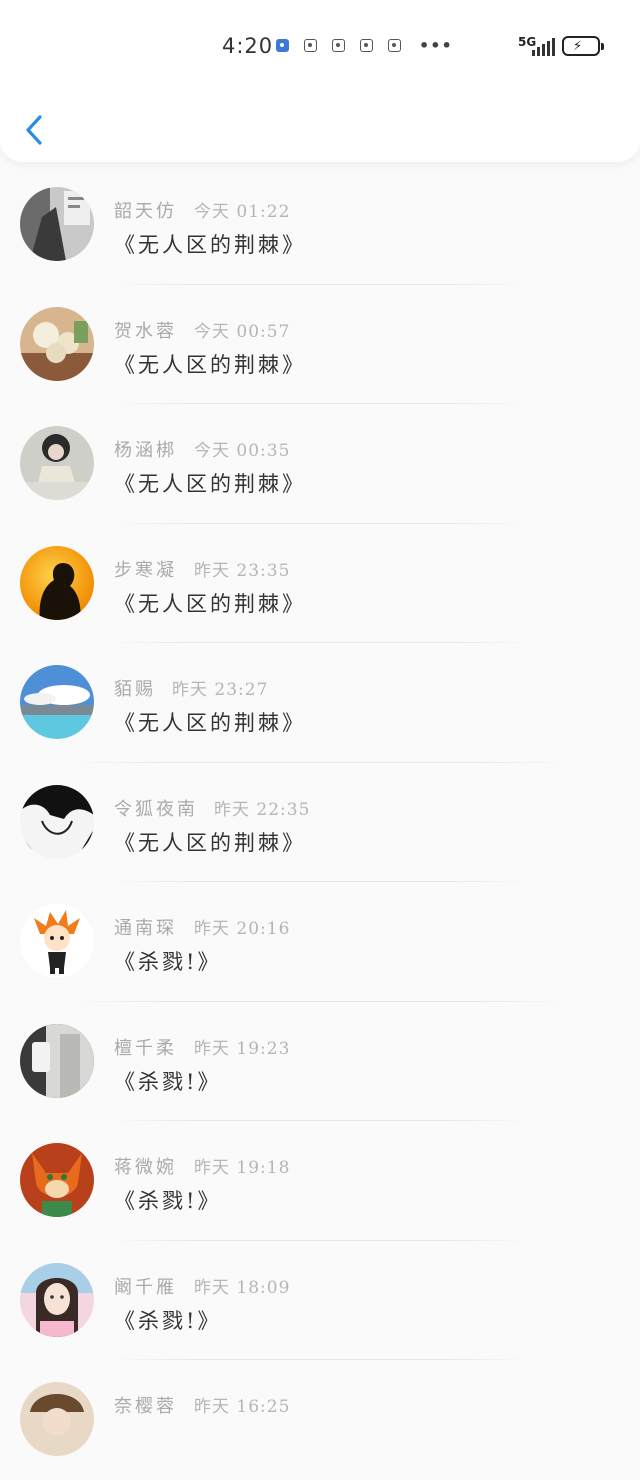 The width and height of the screenshot is (640, 1480). I want to click on back-button, so click(37, 131).